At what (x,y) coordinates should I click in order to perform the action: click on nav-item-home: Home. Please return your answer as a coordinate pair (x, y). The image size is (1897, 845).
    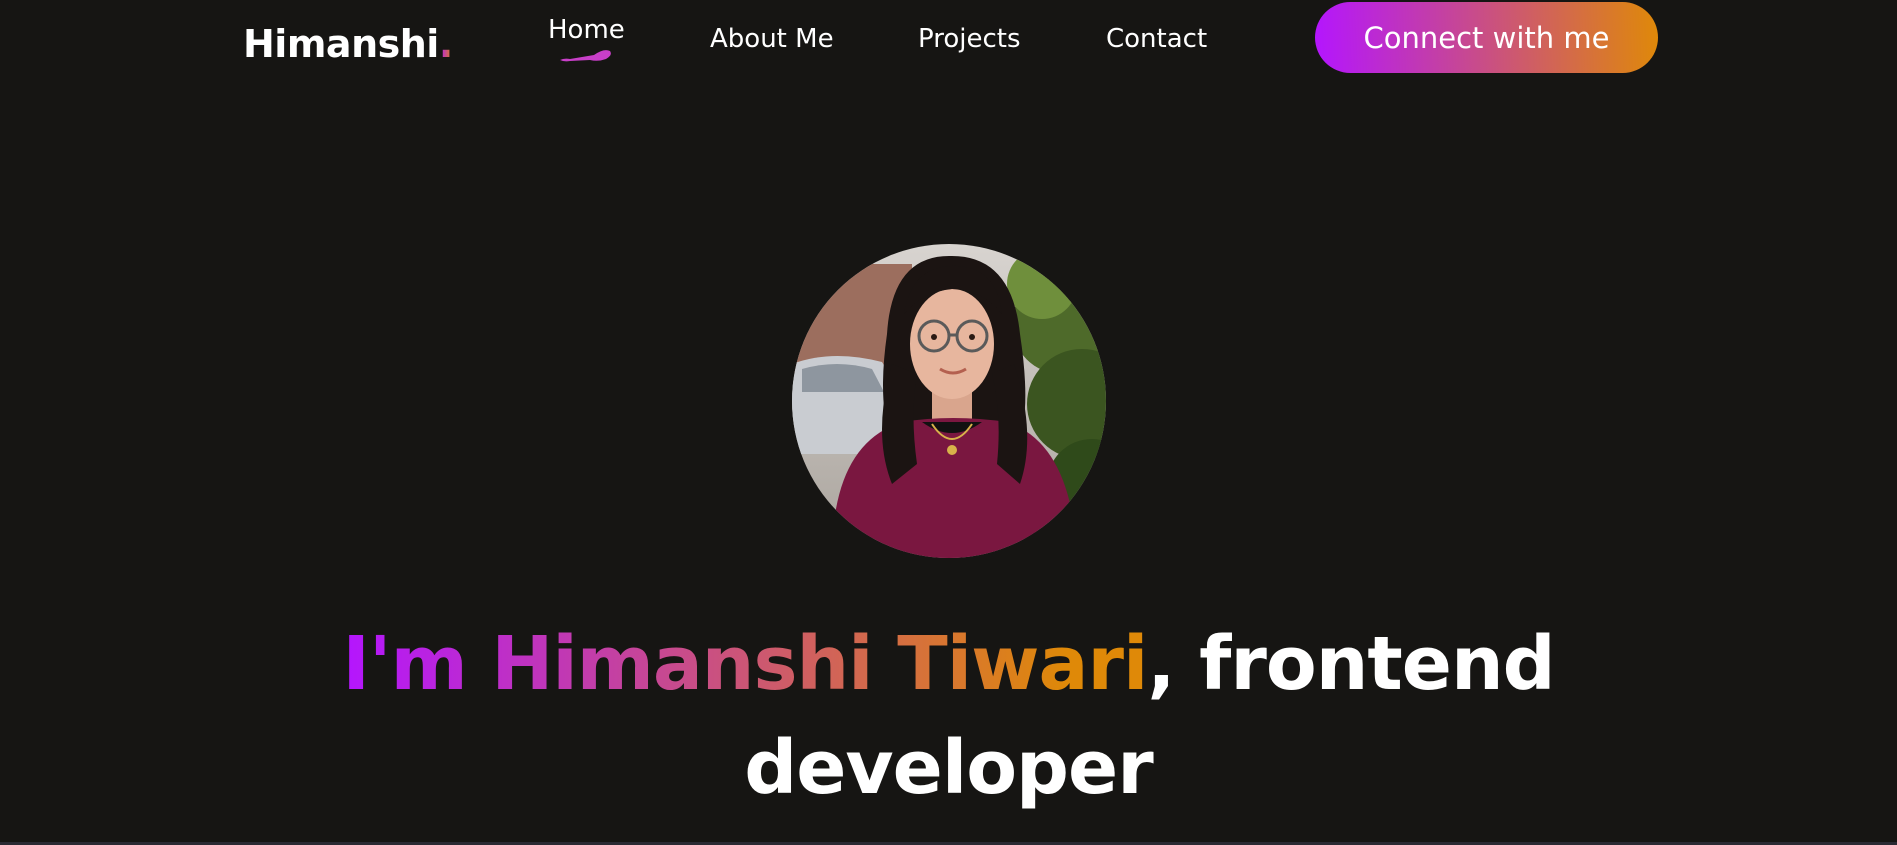
    Looking at the image, I should click on (586, 30).